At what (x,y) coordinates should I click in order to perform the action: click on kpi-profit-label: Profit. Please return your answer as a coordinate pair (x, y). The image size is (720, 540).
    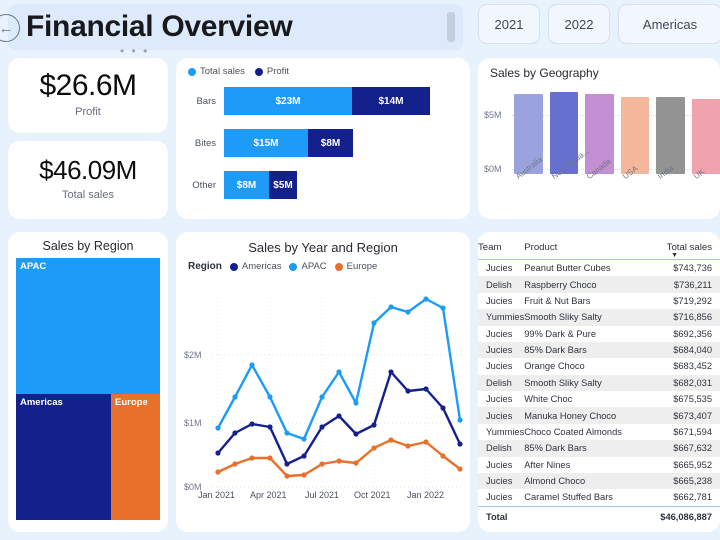
    Looking at the image, I should click on (88, 112).